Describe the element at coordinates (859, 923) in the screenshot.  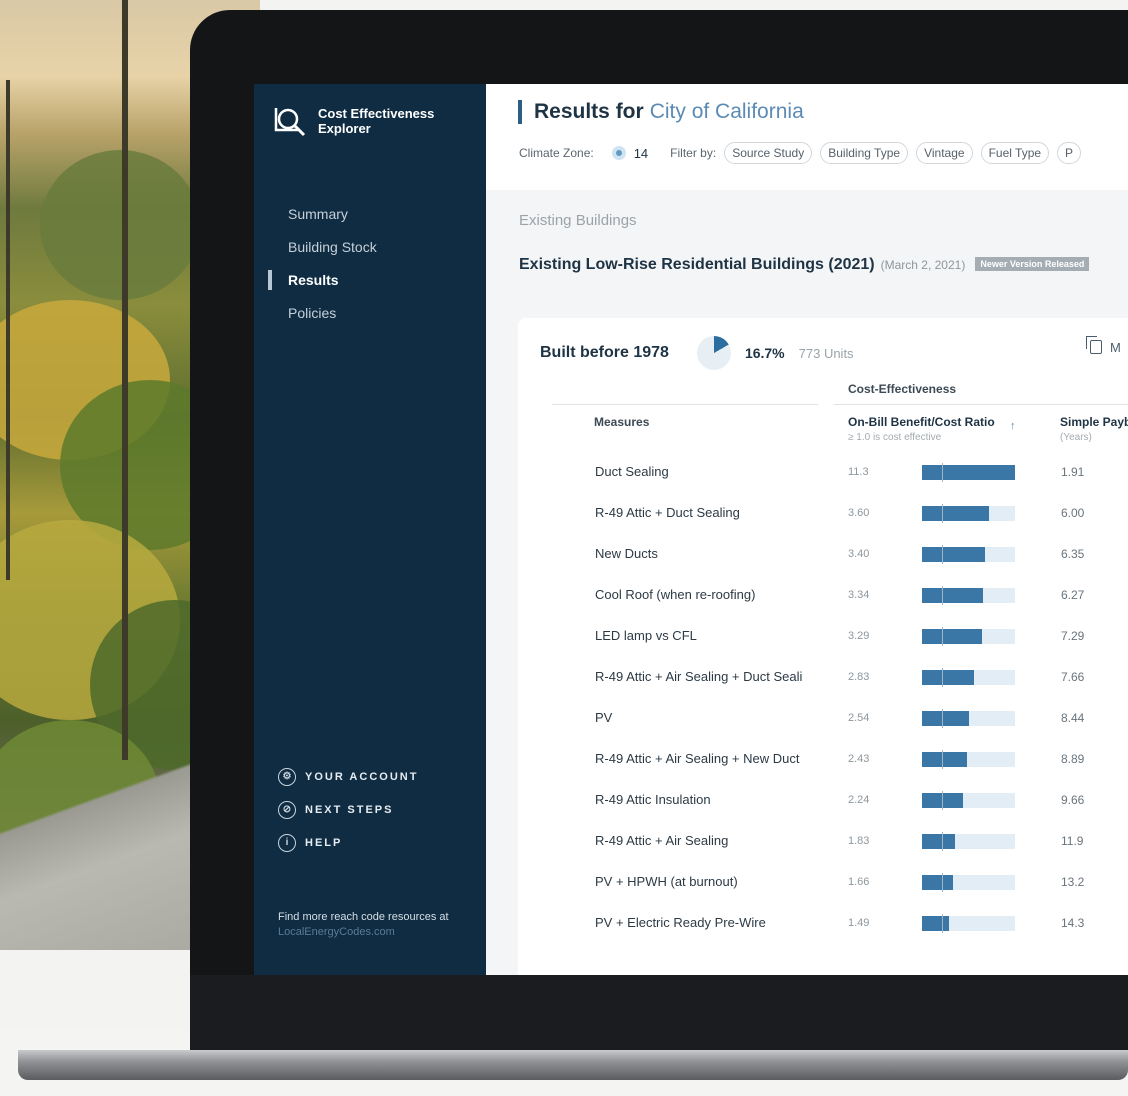
I see `ratio-value: 1.49` at that location.